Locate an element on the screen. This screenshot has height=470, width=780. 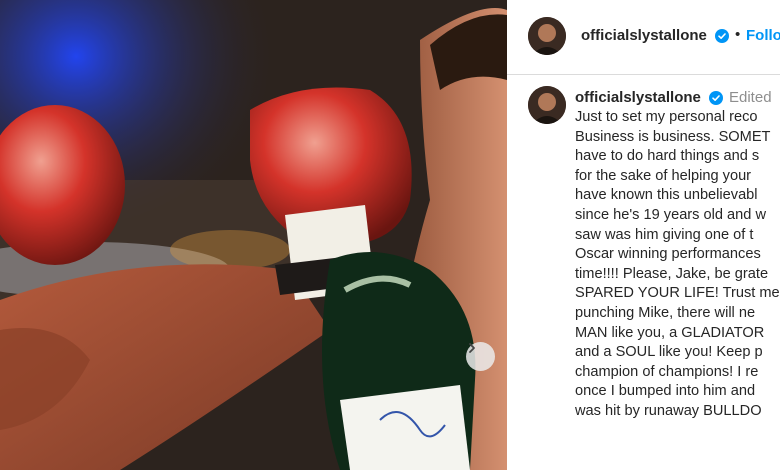
caption-line: once I bumped into him and is located at coordinates (665, 391).